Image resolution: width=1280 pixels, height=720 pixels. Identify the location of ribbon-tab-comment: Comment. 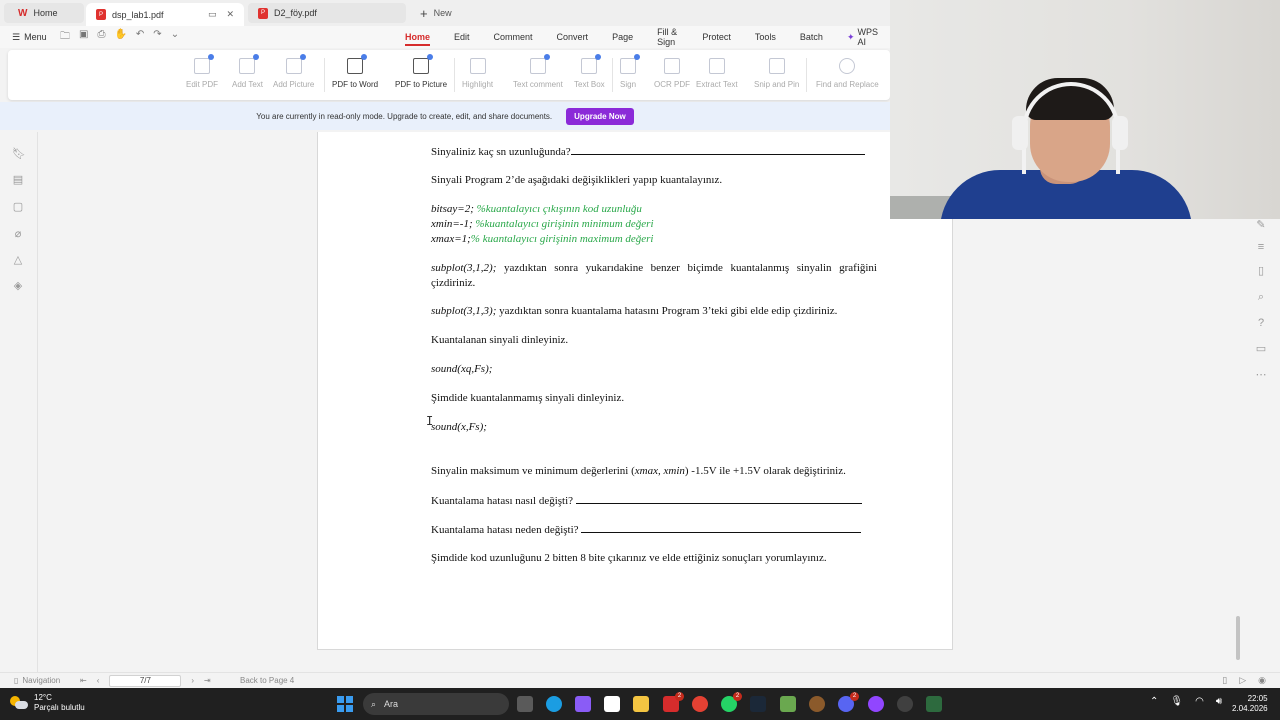
(513, 37).